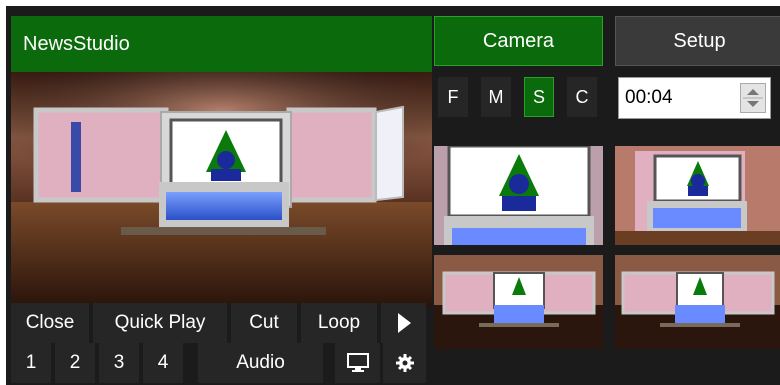  I want to click on shot-medium-label: M, so click(496, 96).